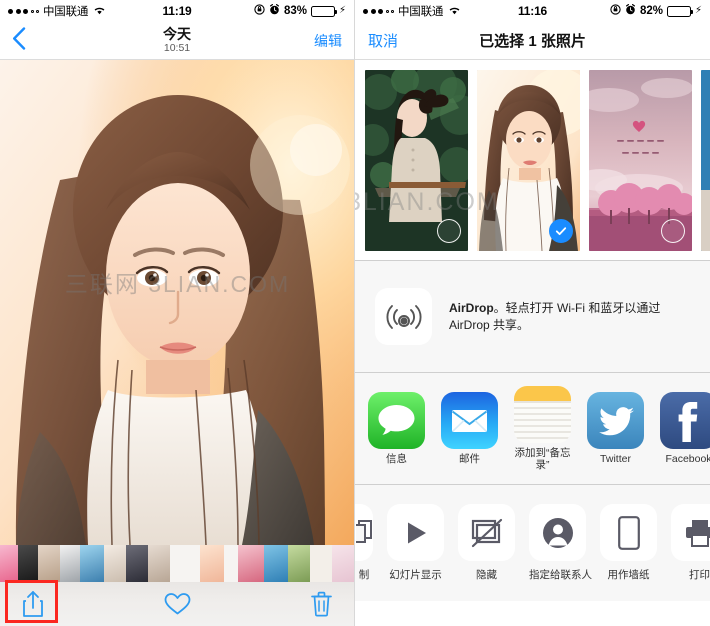 This screenshot has width=710, height=626. What do you see at coordinates (628, 543) in the screenshot?
I see `action-use-as-wallpaper: 用作墙纸` at bounding box center [628, 543].